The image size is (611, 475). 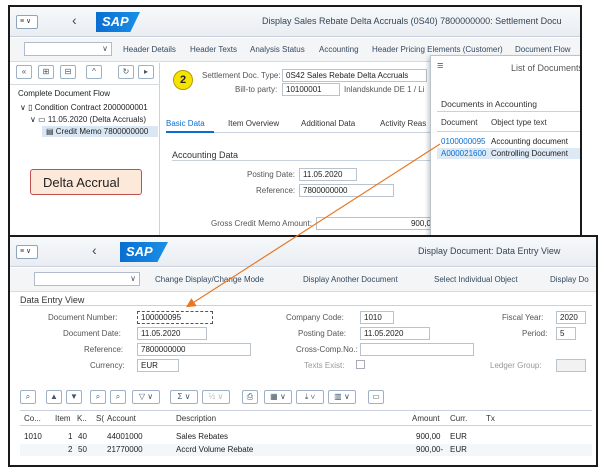 I want to click on connector-arrow, so click(x=313, y=225).